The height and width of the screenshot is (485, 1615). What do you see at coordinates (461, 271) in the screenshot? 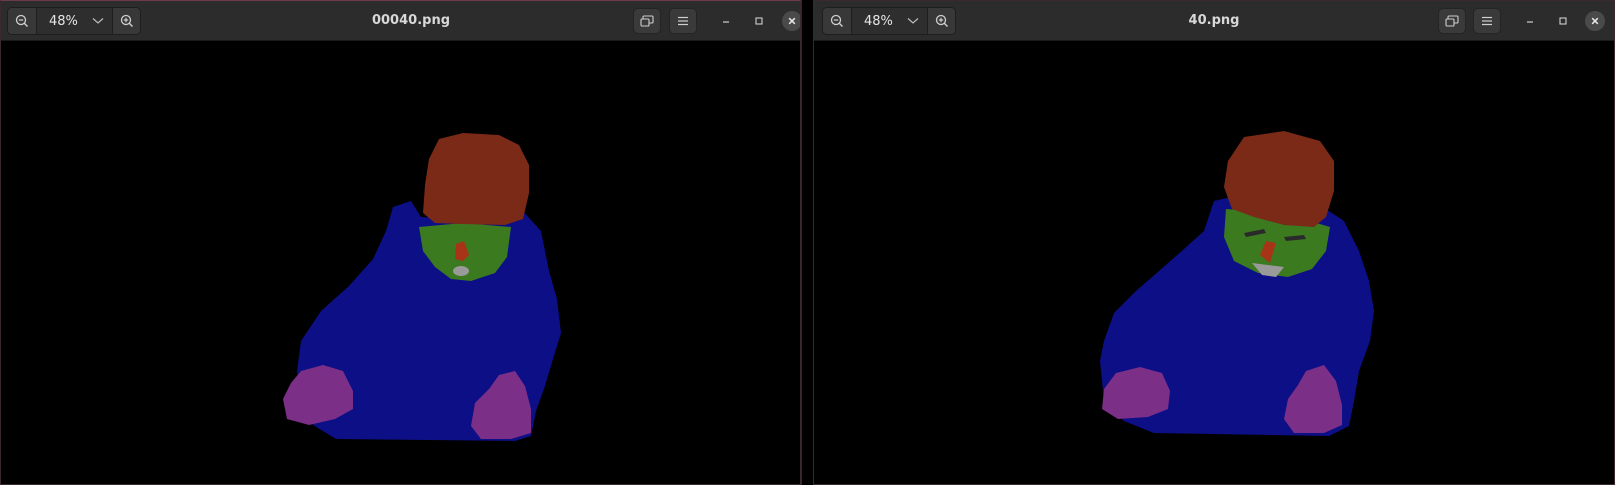
I see `mouth-region` at bounding box center [461, 271].